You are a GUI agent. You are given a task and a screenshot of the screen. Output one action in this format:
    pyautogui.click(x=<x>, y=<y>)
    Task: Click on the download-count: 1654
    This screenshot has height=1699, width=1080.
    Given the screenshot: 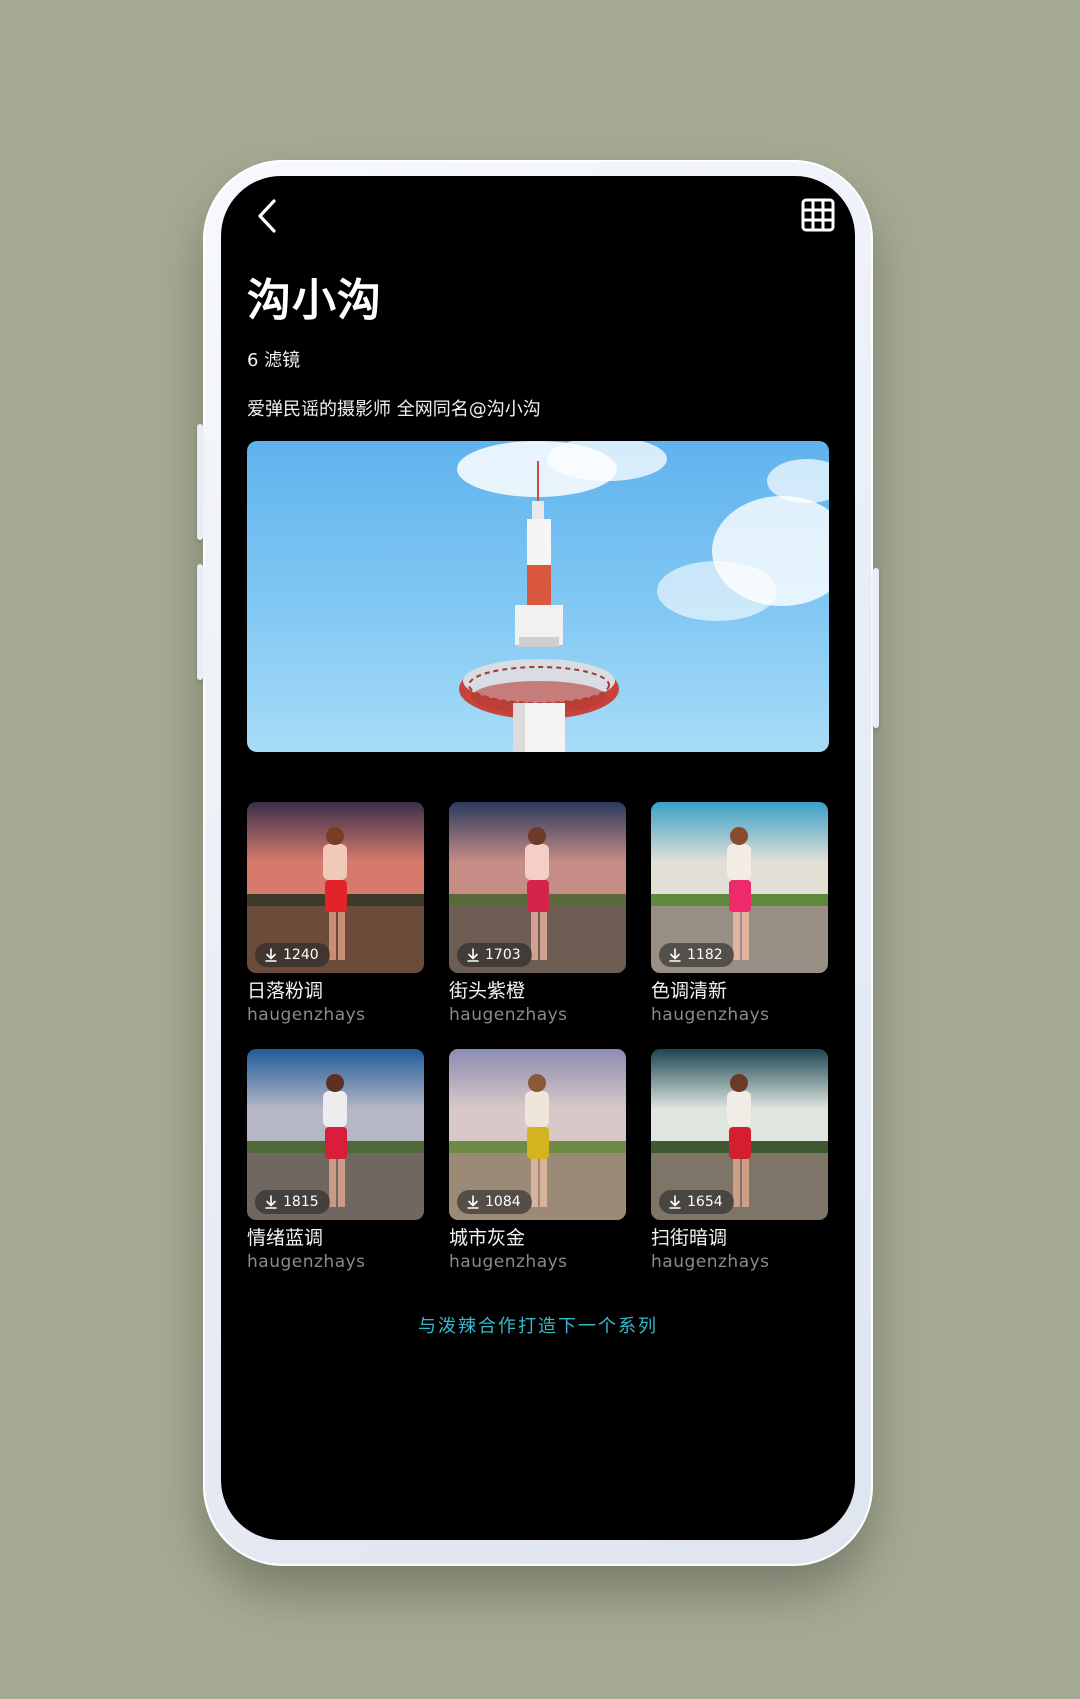 What is the action you would take?
    pyautogui.click(x=705, y=1202)
    